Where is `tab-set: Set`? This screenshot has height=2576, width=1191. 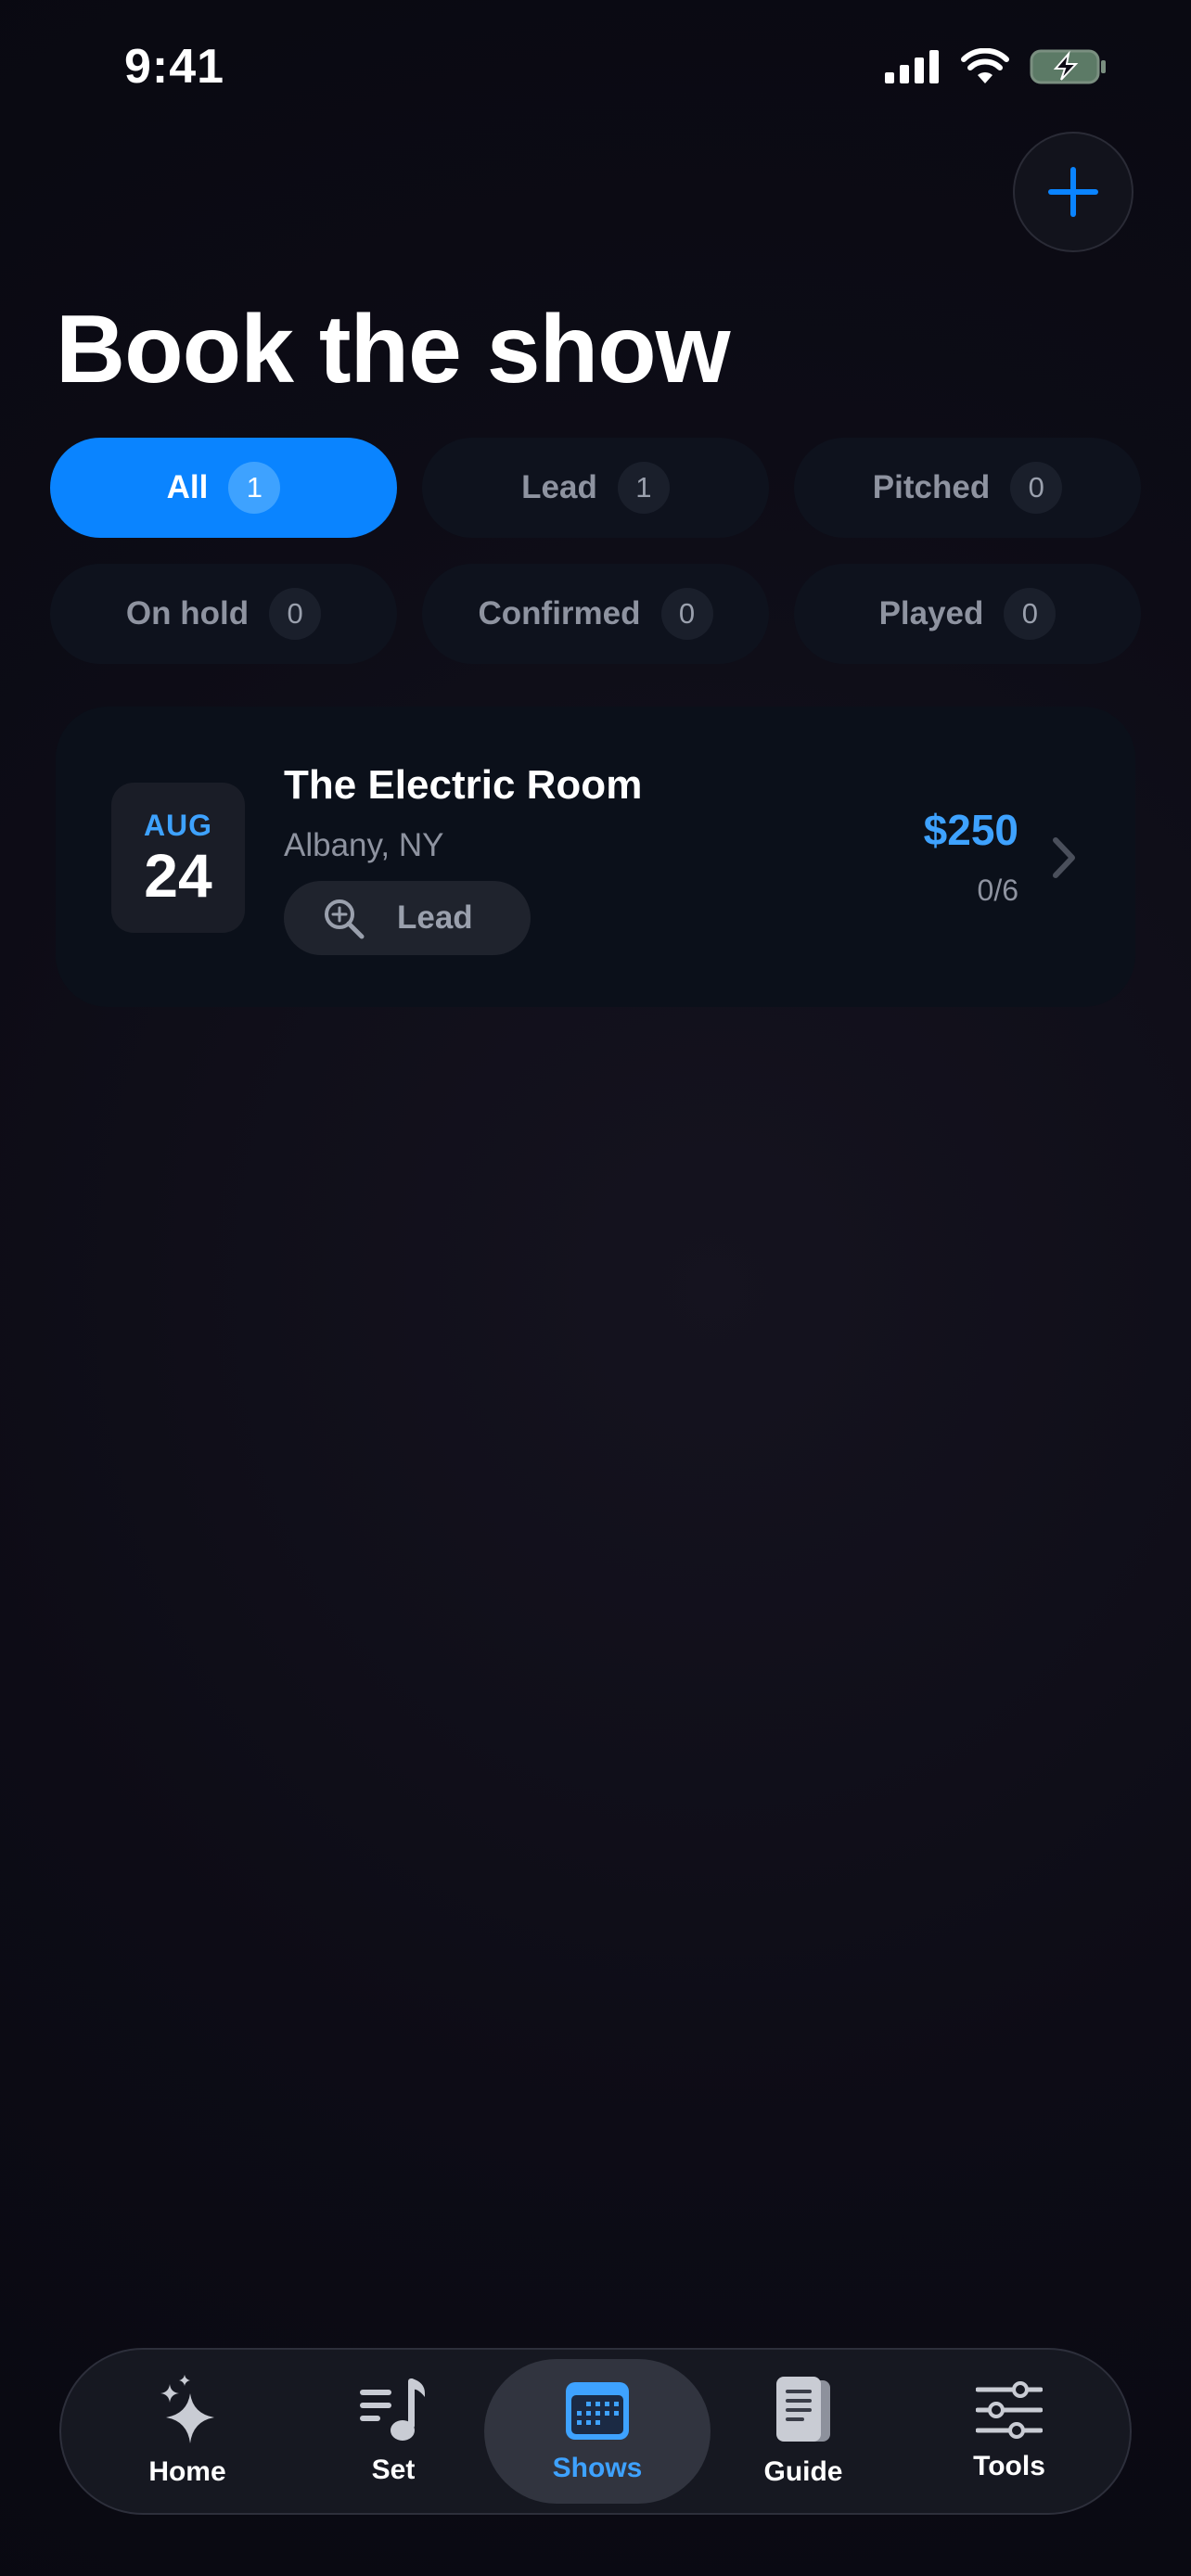 tab-set: Set is located at coordinates (393, 2432).